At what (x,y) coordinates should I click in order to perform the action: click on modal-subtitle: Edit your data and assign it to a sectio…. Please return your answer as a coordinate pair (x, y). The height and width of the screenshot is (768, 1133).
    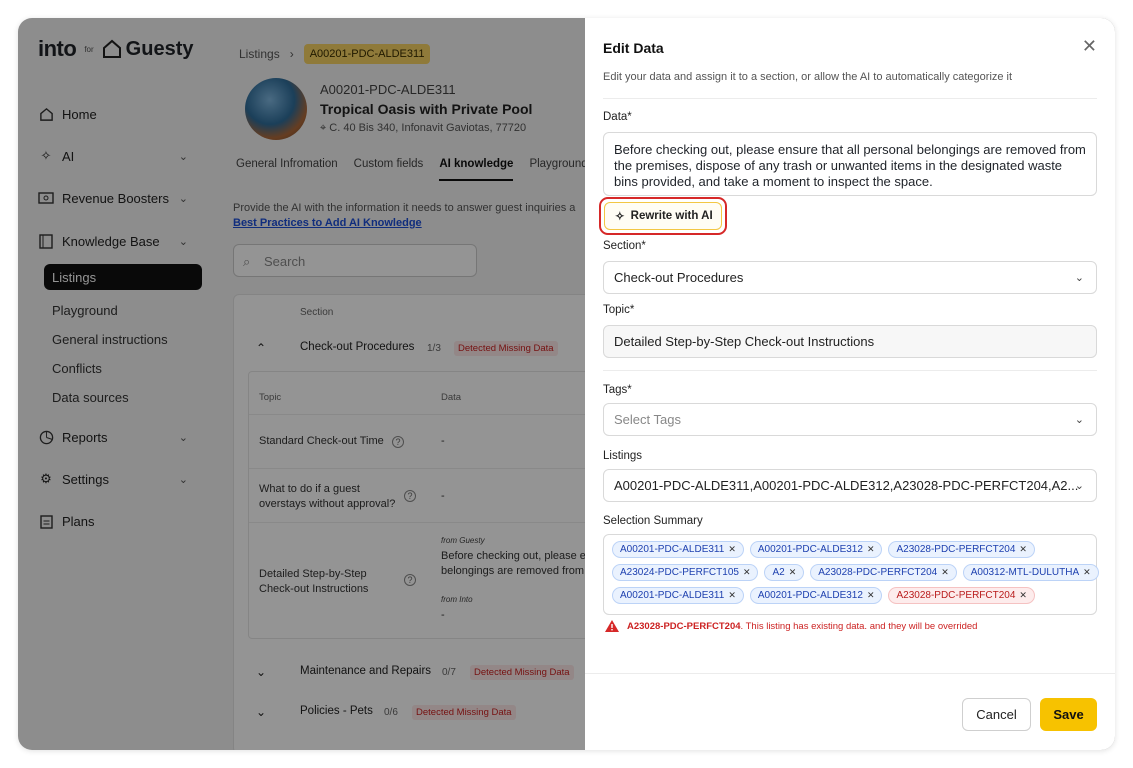
    Looking at the image, I should click on (808, 77).